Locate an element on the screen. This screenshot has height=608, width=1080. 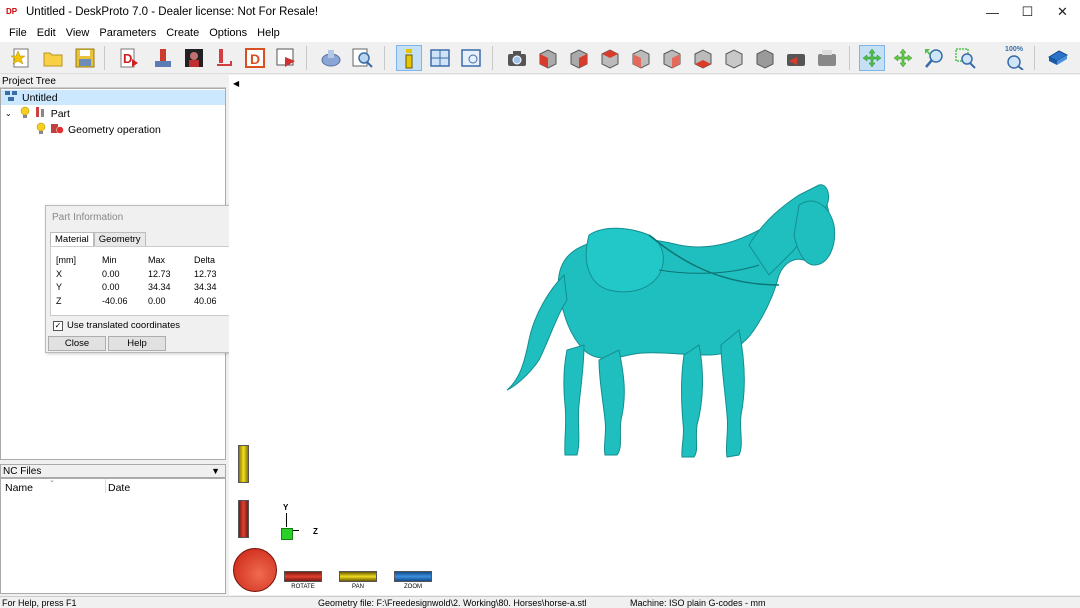
project-tree-header: Project Tree is located at coordinates (113, 81).